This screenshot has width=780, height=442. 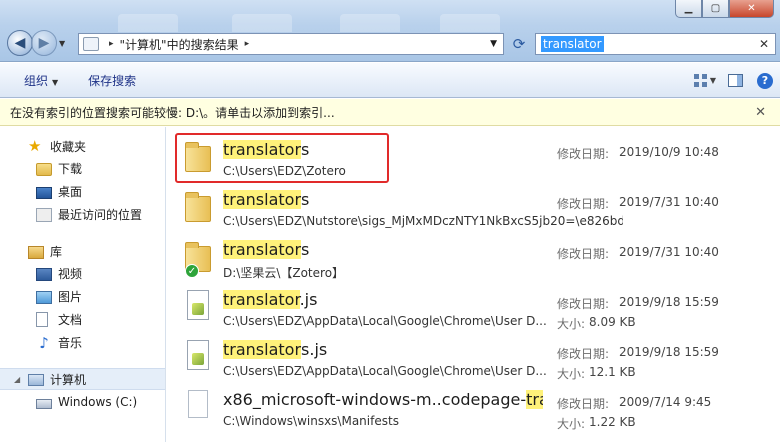 What do you see at coordinates (612, 322) in the screenshot?
I see `size-value: 8.09 KB` at bounding box center [612, 322].